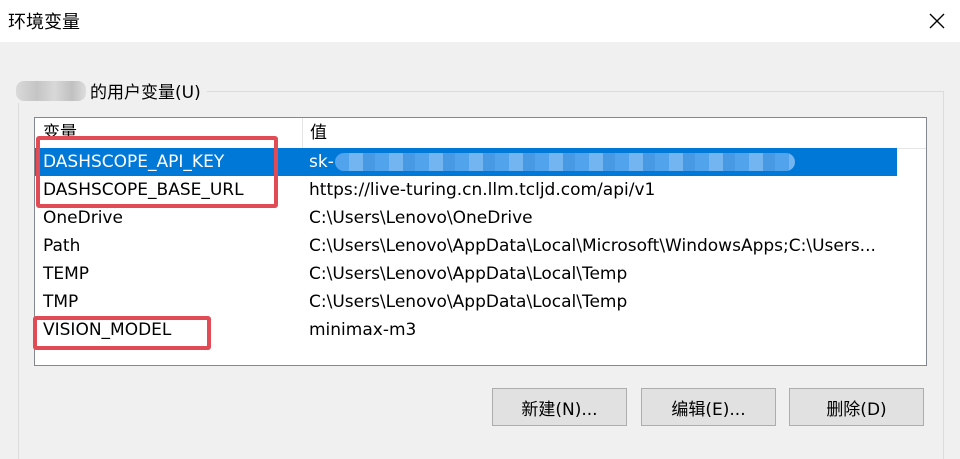 This screenshot has width=960, height=459. Describe the element at coordinates (107, 330) in the screenshot. I see `variable-name: VISION_MODEL` at that location.